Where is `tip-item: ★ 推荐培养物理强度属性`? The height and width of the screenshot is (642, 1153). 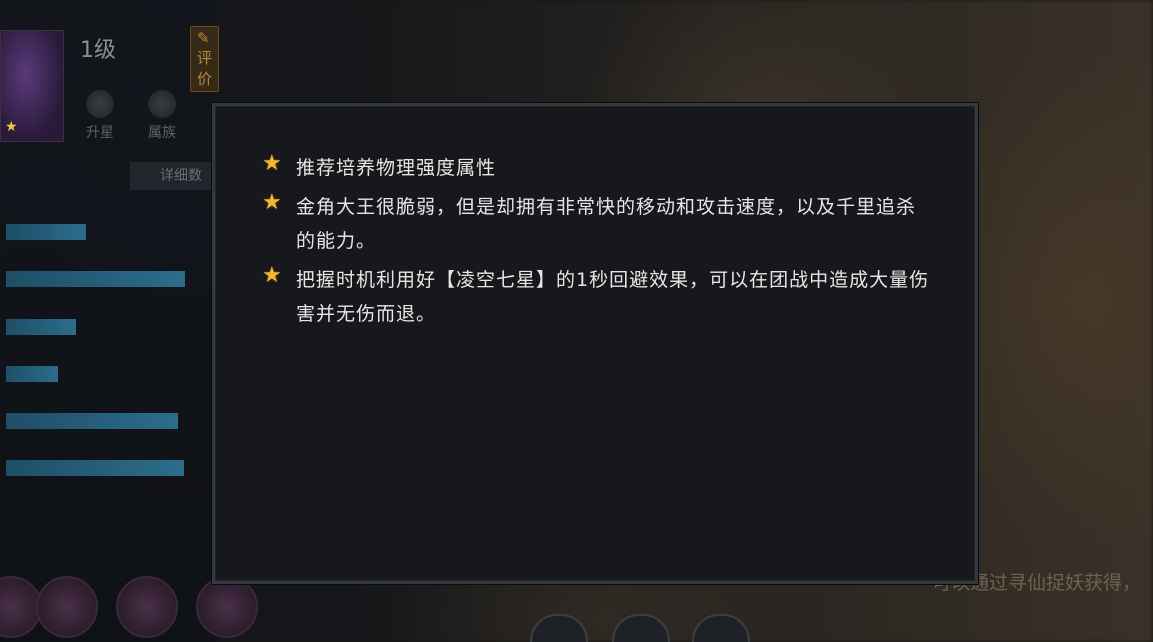
tip-item: ★ 推荐培养物理强度属性 is located at coordinates (597, 168).